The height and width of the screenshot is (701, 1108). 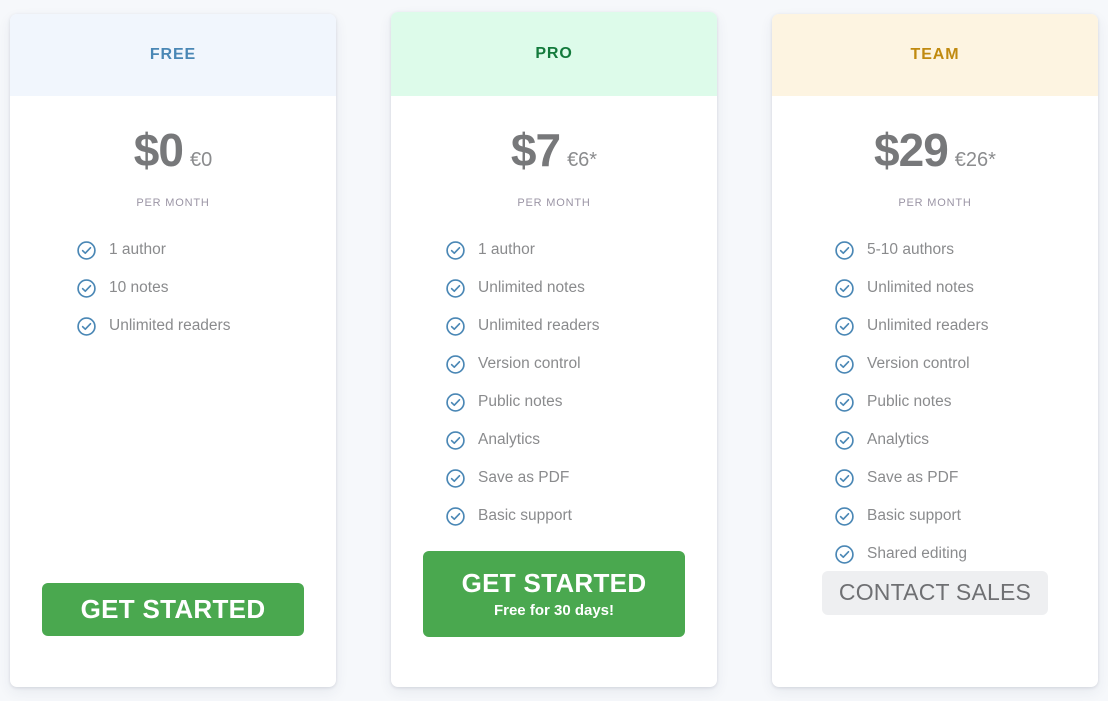 What do you see at coordinates (173, 203) in the screenshot?
I see `billing-period-free: PER MONTH` at bounding box center [173, 203].